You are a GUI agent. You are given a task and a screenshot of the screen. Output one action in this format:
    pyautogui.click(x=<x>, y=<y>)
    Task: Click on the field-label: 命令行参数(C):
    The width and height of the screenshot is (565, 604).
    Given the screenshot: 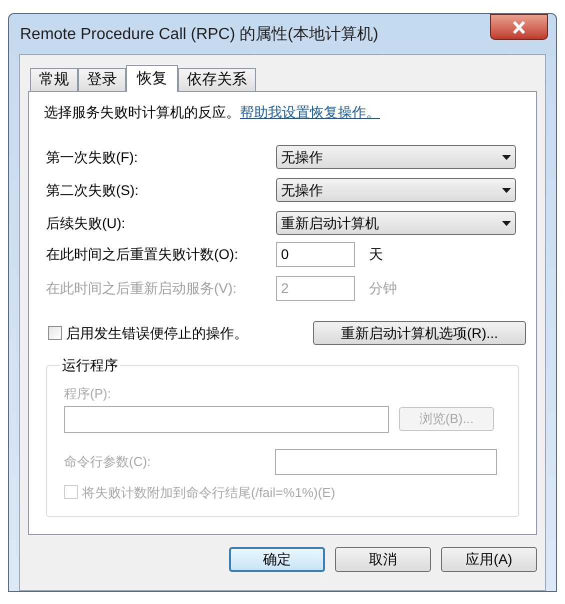 What is the action you would take?
    pyautogui.click(x=108, y=461)
    